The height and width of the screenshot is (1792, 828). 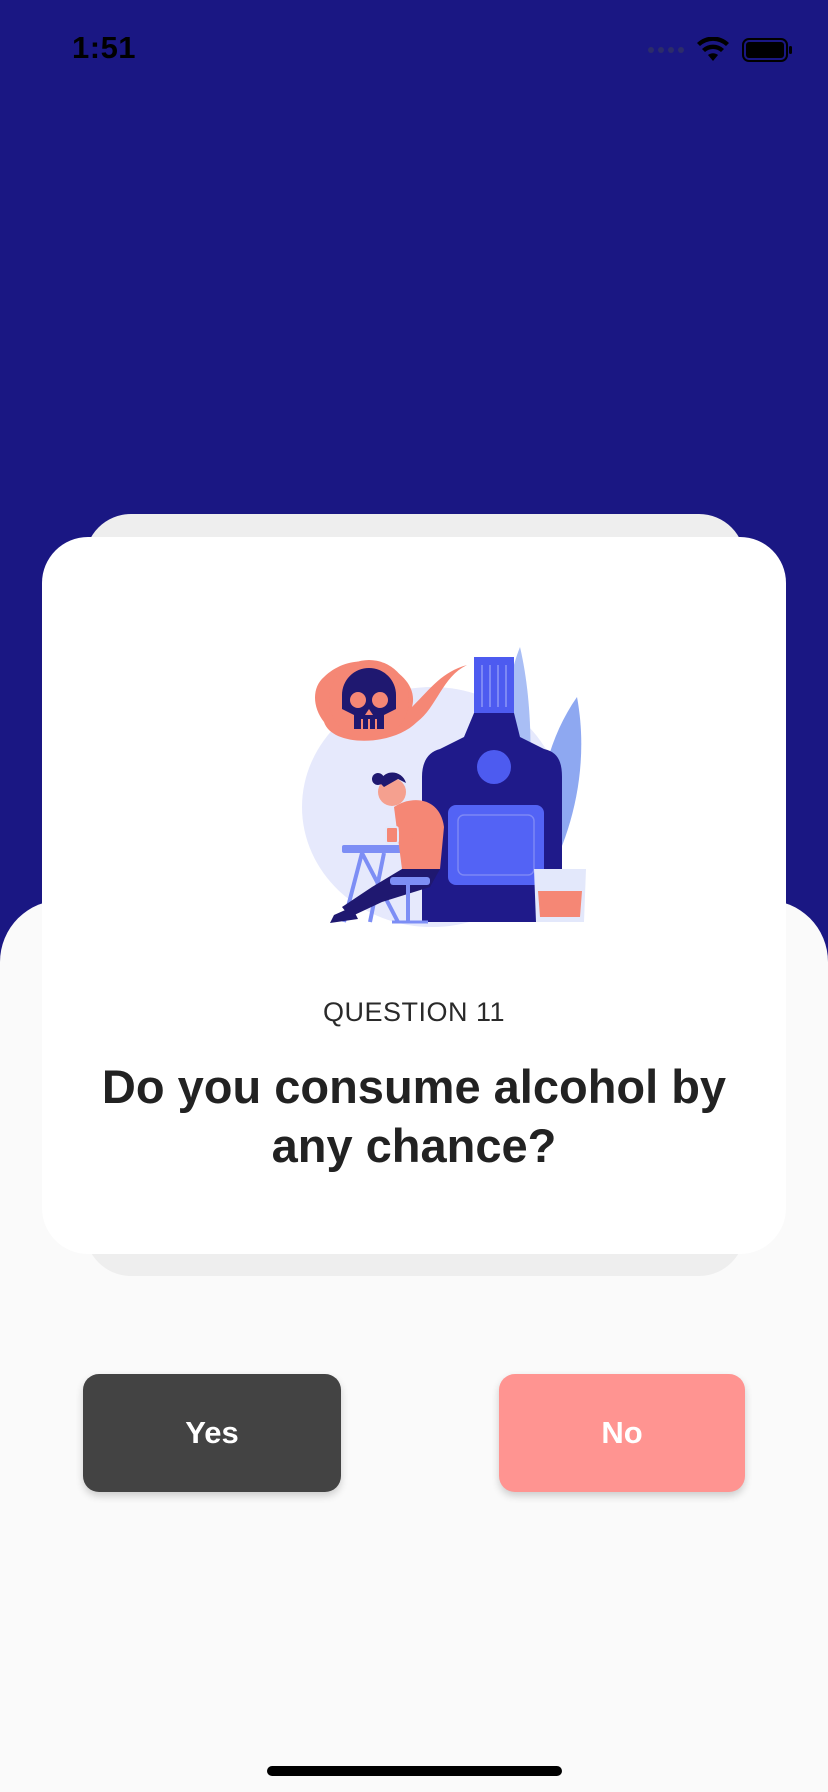 I want to click on yes-button: Yes, so click(x=212, y=1433).